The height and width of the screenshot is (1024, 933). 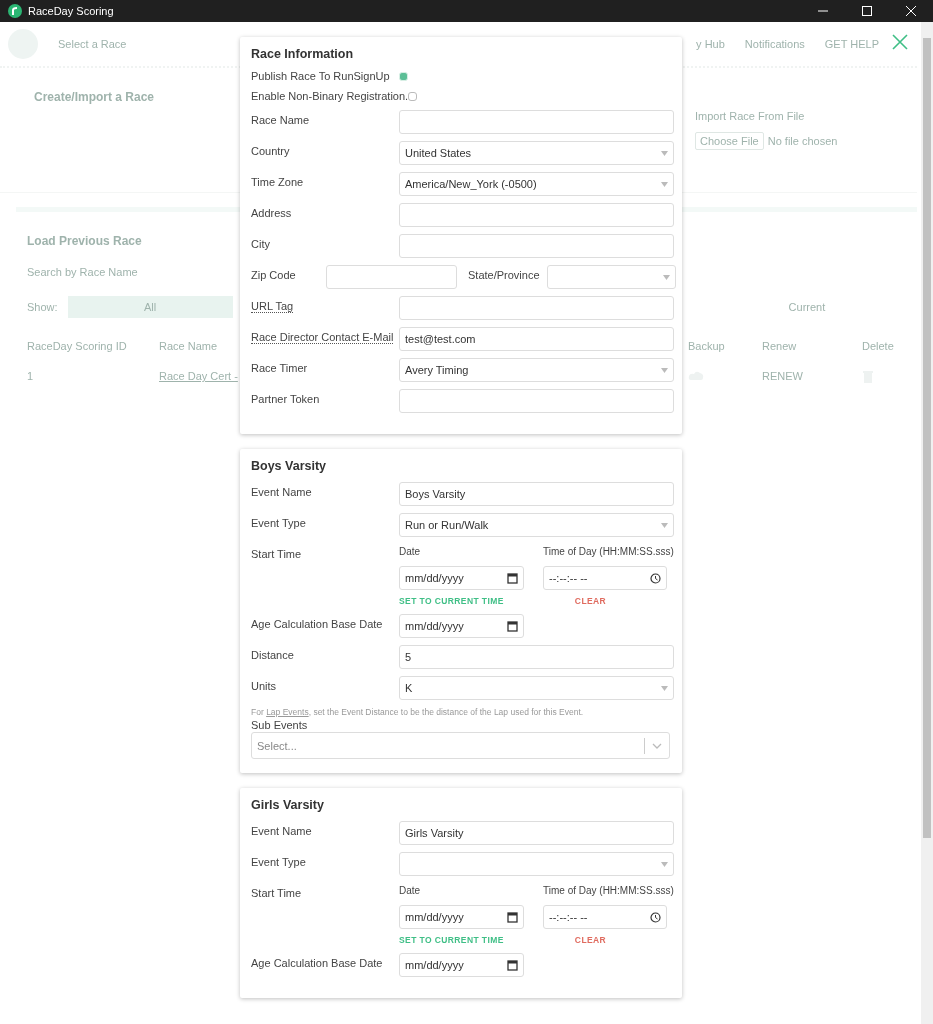 What do you see at coordinates (536, 688) in the screenshot?
I see `dropdown: K` at bounding box center [536, 688].